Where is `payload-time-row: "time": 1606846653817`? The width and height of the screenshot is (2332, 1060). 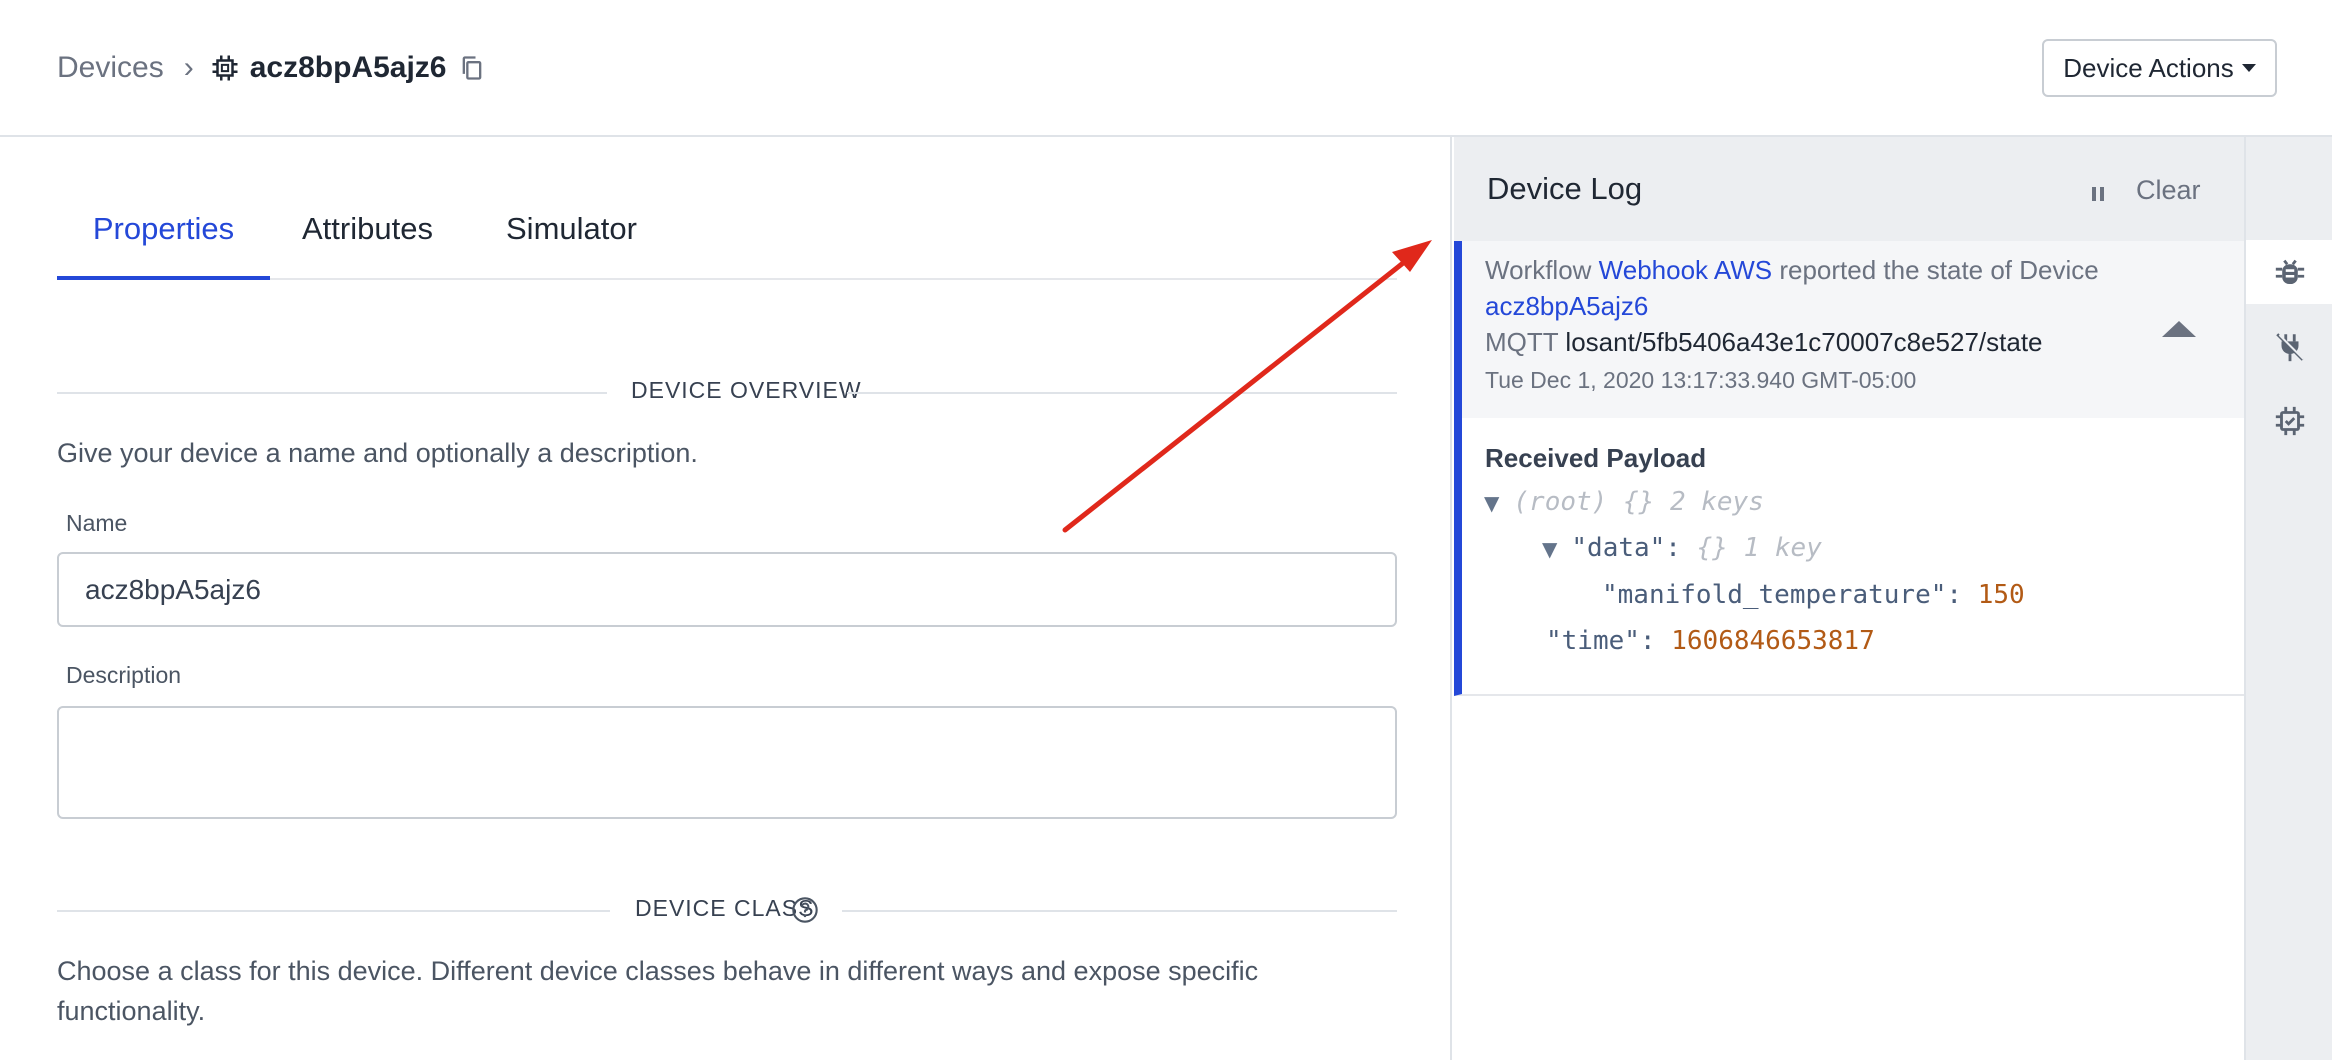
payload-time-row: "time": 1606846653817 is located at coordinates (1710, 641).